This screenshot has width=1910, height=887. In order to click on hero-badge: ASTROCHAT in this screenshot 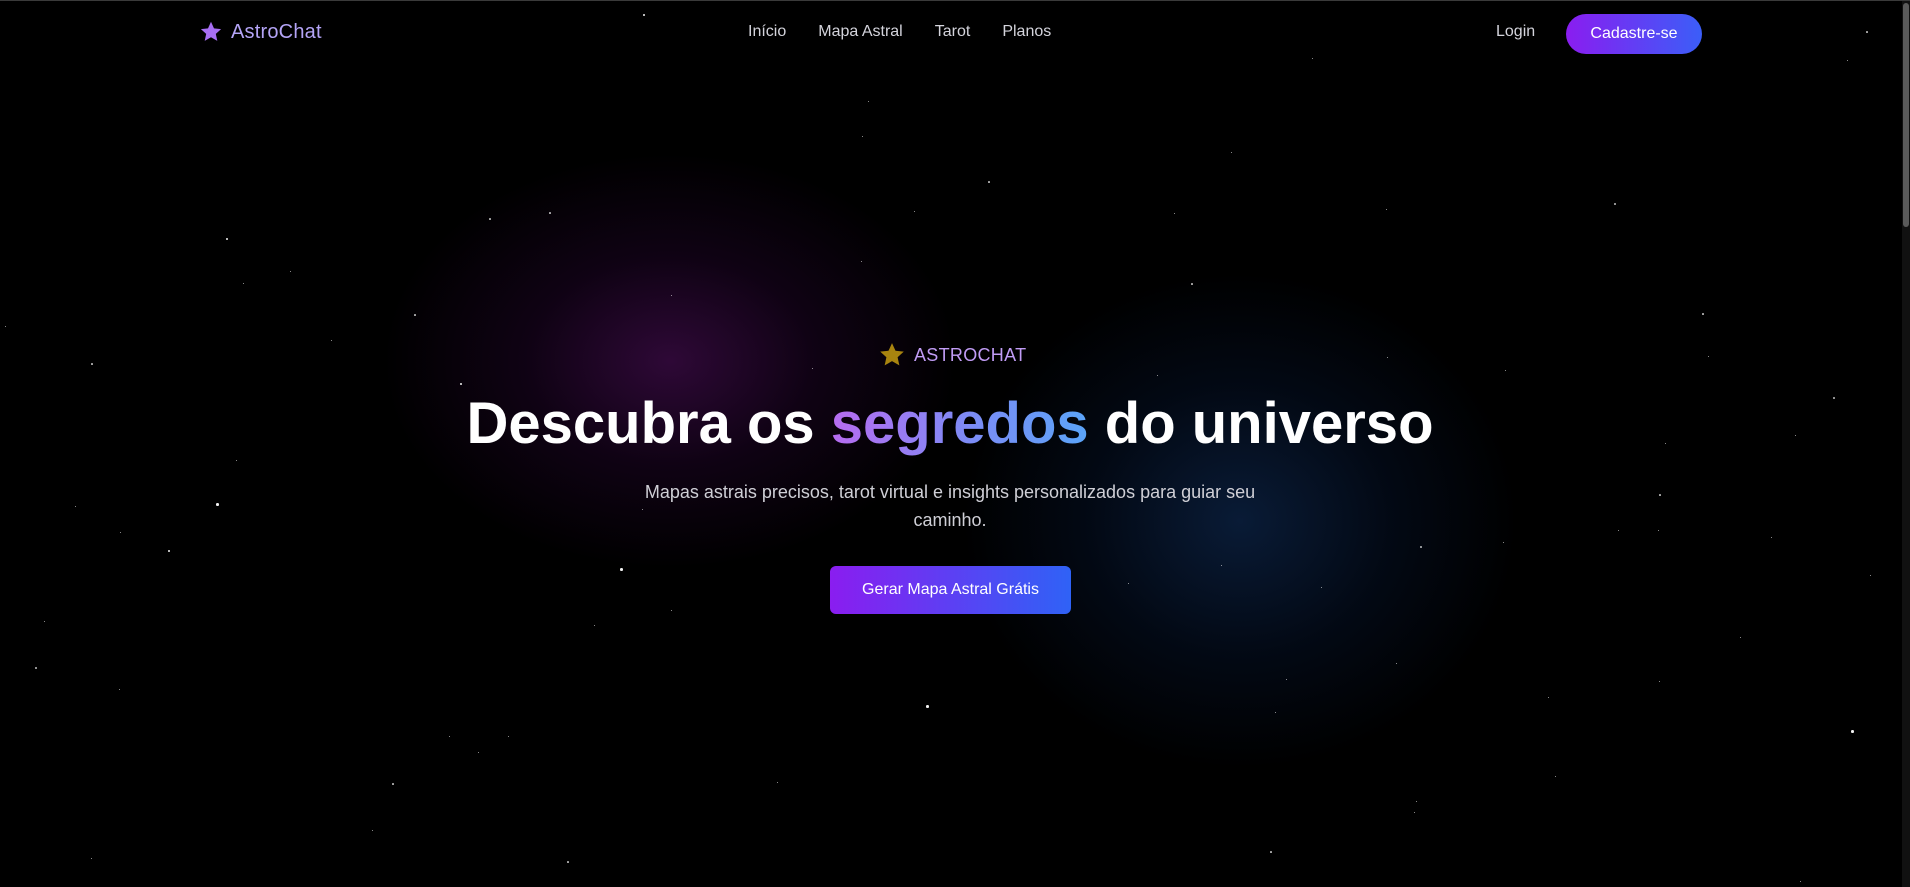, I will do `click(952, 355)`.